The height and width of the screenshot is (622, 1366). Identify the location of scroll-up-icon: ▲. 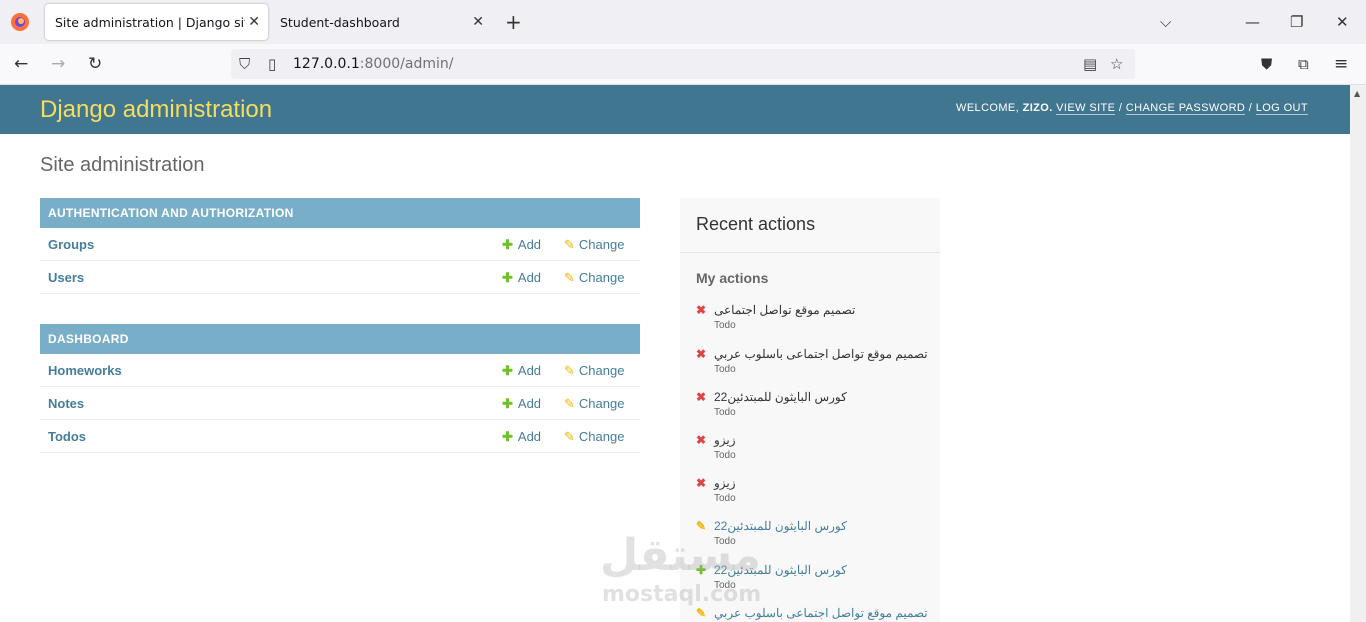
(1357, 93).